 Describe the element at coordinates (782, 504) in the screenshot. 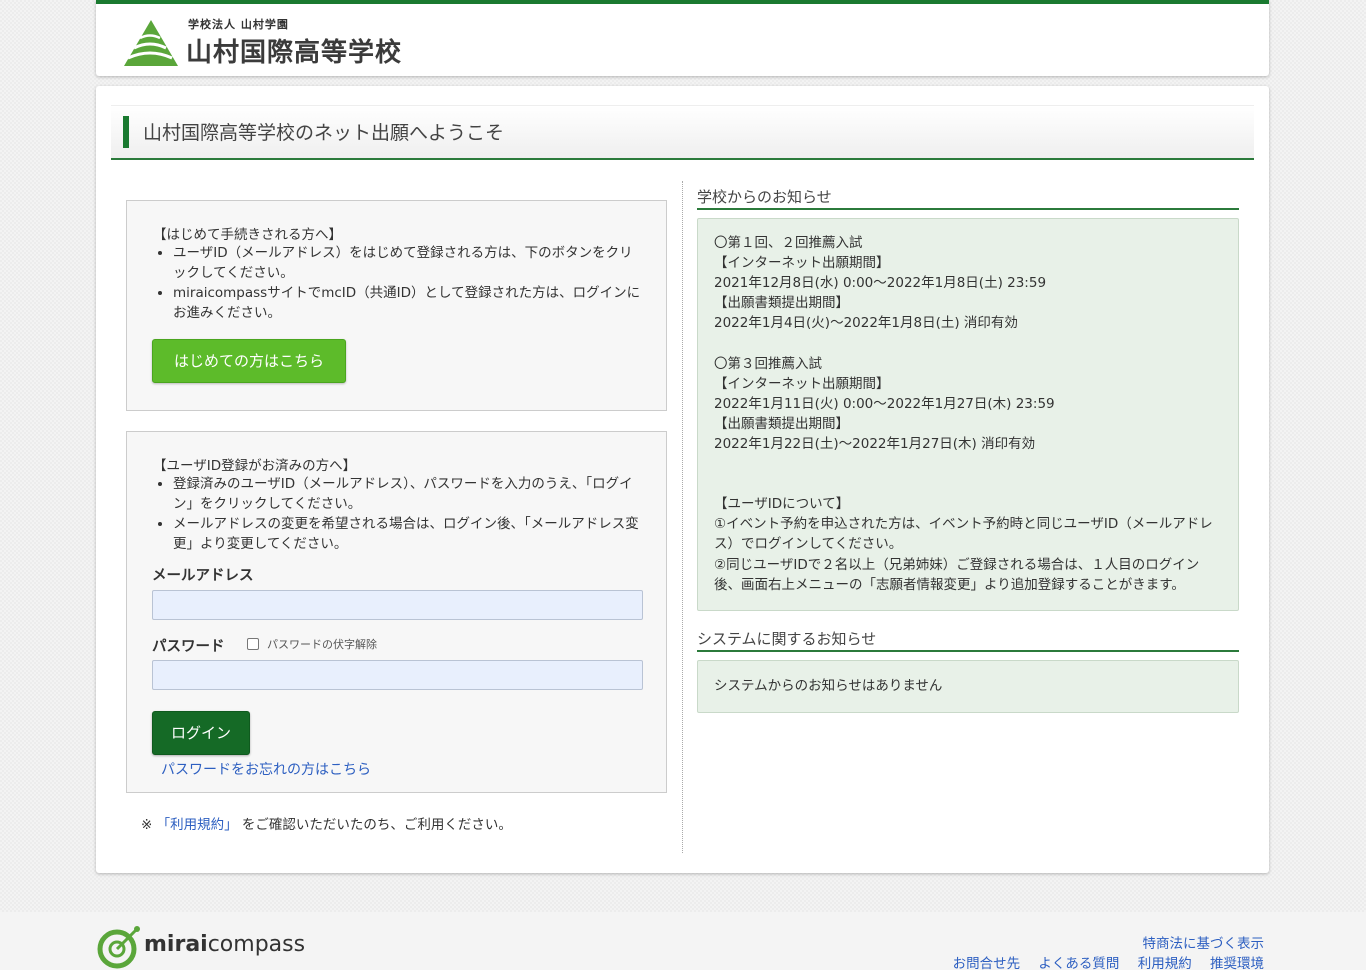

I see `notice-line: 【ユーザIDについて】` at that location.